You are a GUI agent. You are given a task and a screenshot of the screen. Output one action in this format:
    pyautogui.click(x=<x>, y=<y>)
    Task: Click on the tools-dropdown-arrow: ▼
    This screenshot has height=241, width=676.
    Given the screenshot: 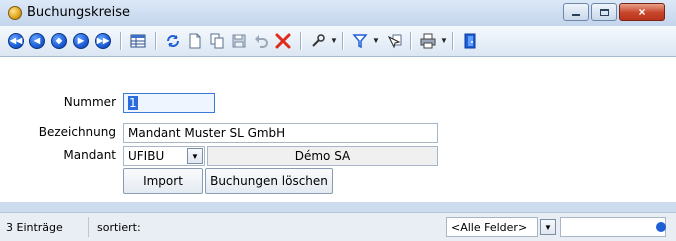 What is the action you would take?
    pyautogui.click(x=334, y=41)
    